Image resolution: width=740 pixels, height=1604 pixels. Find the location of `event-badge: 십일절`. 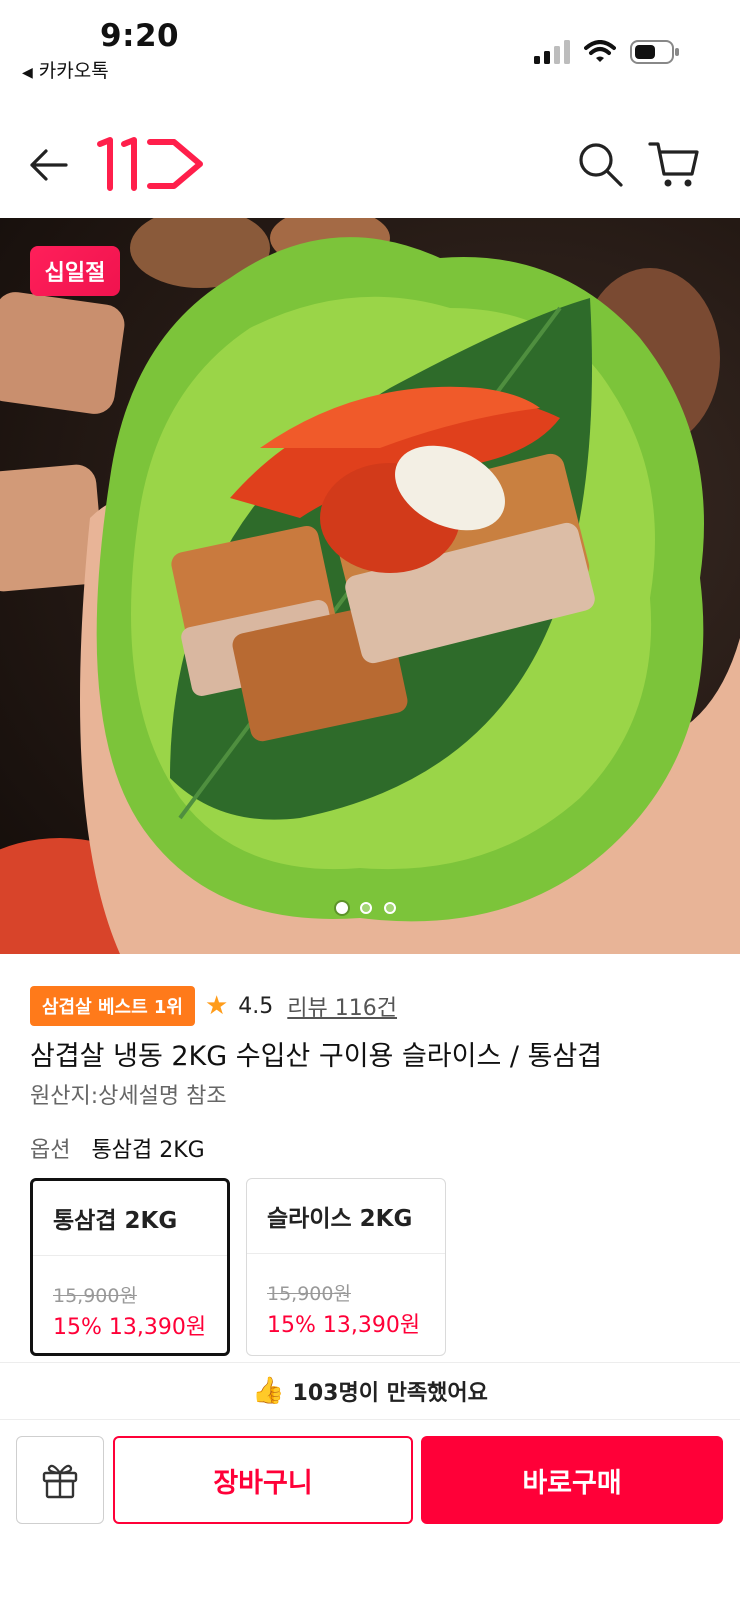

event-badge: 십일절 is located at coordinates (75, 271).